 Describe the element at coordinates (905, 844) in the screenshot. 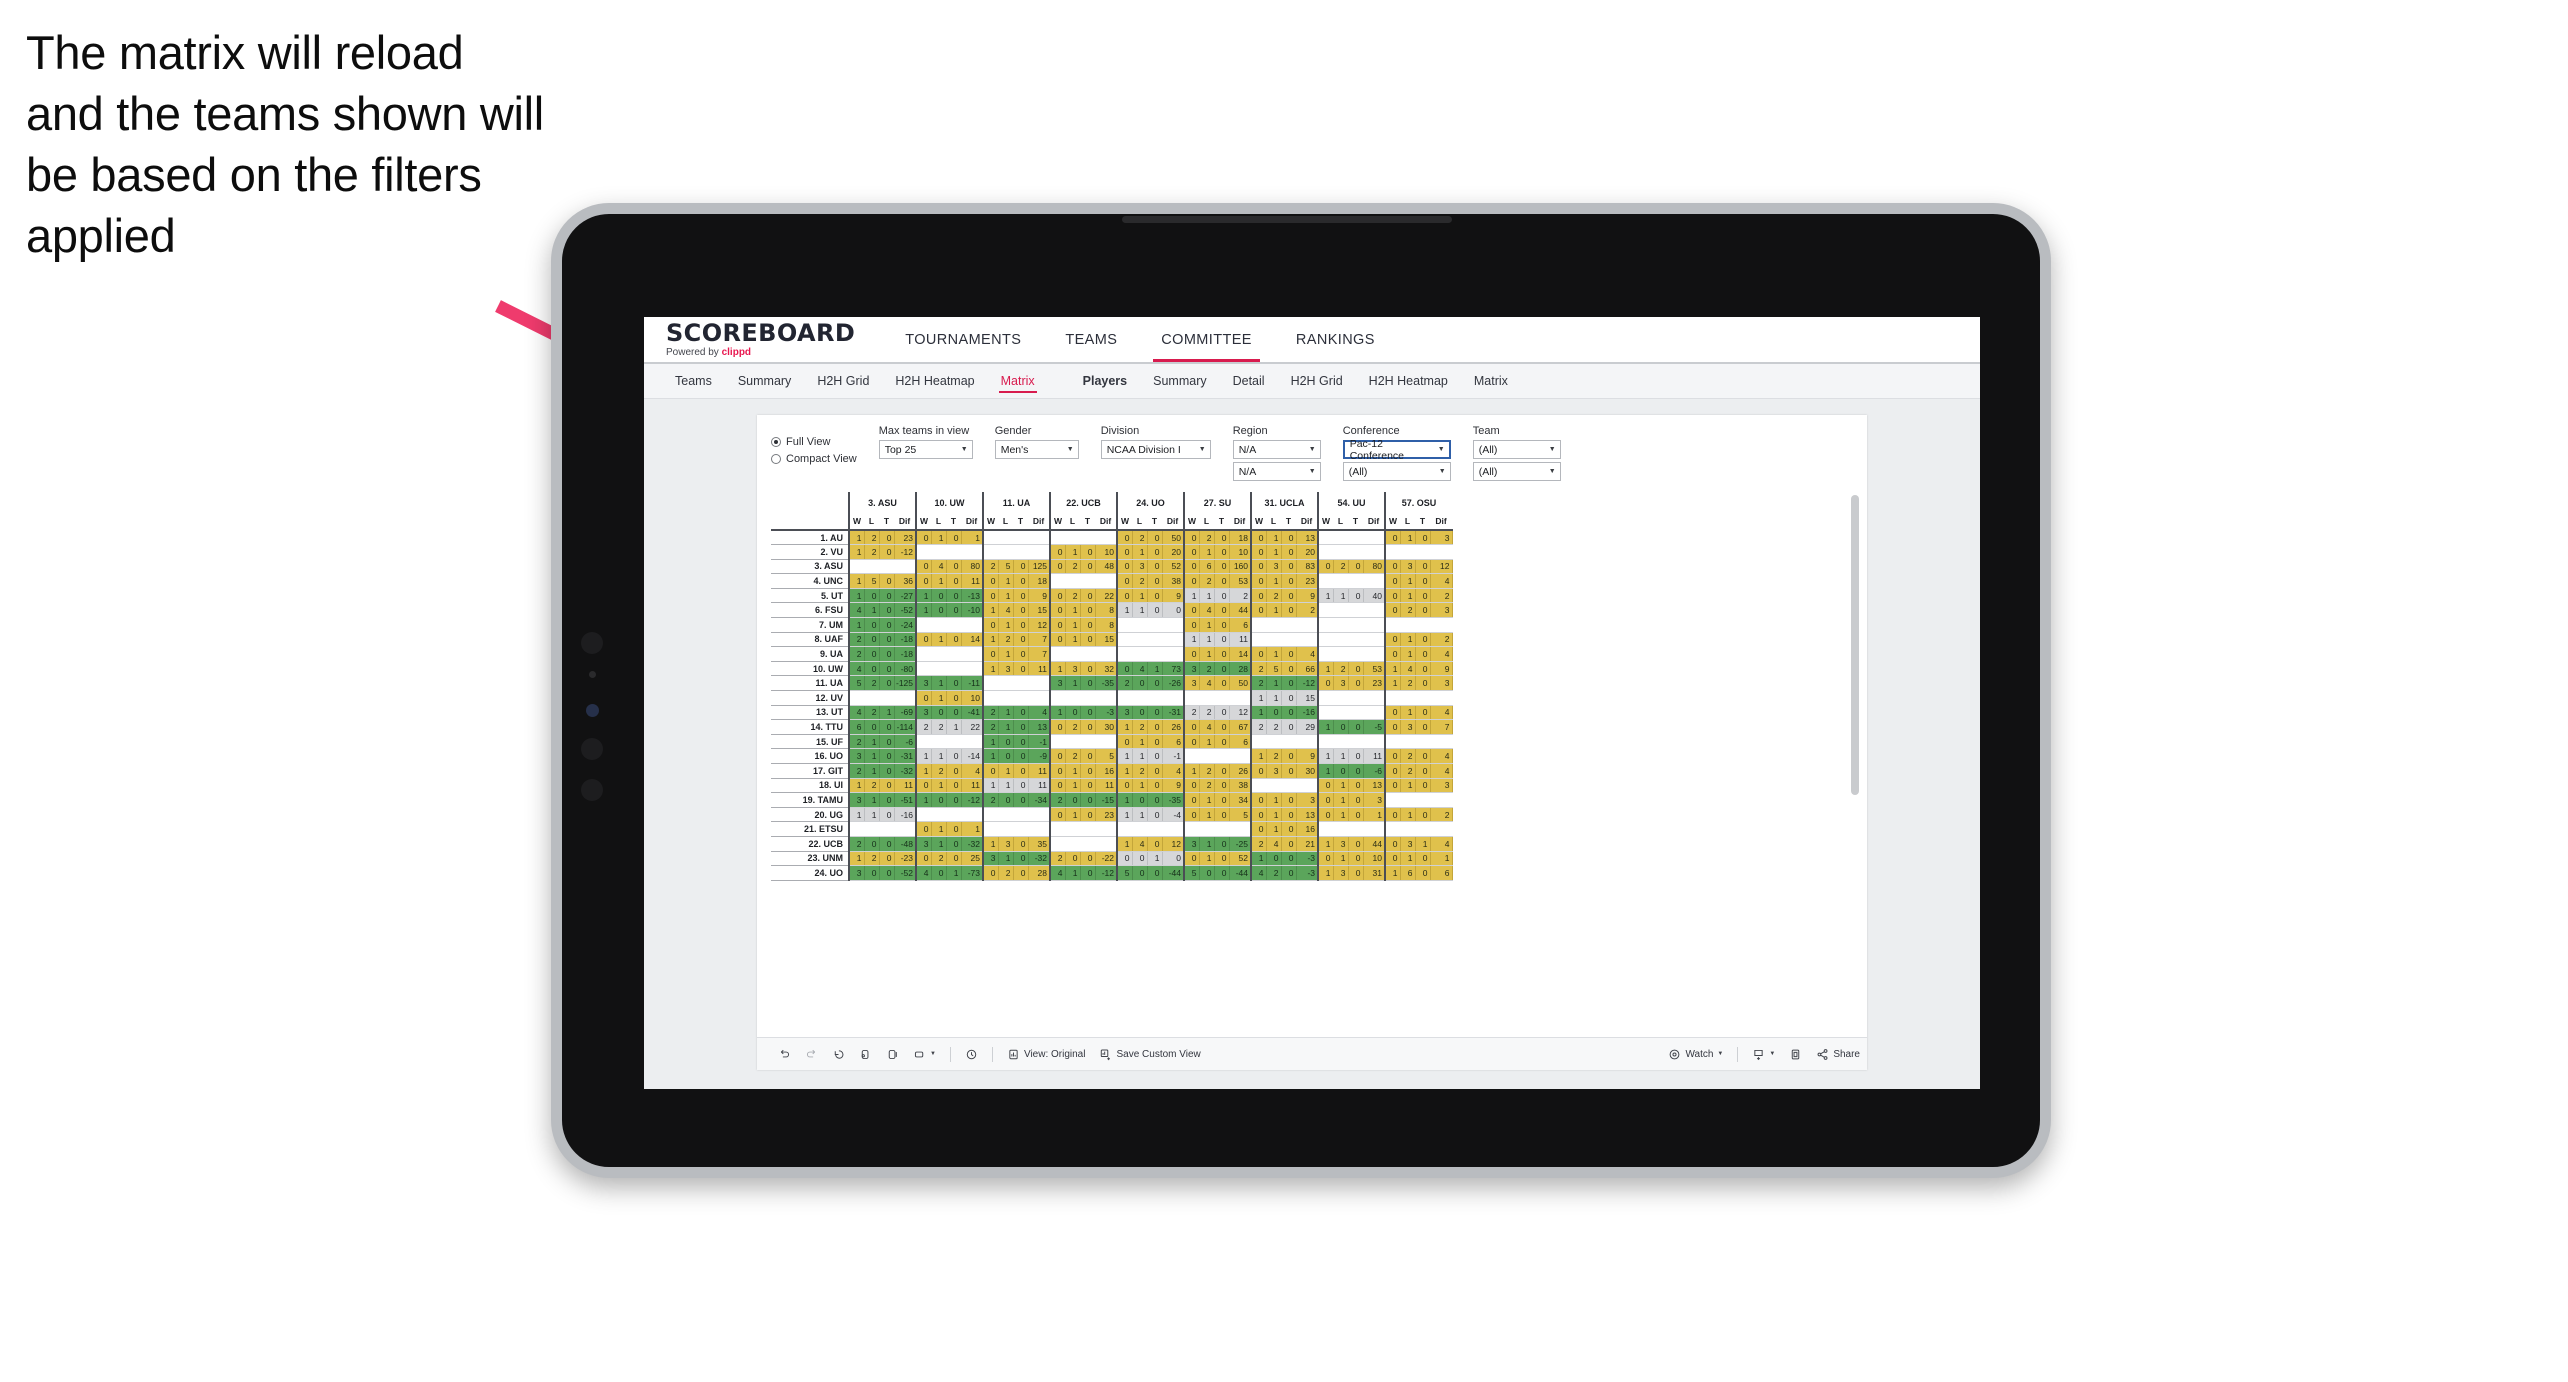

I see `matrix-cell: -48` at that location.